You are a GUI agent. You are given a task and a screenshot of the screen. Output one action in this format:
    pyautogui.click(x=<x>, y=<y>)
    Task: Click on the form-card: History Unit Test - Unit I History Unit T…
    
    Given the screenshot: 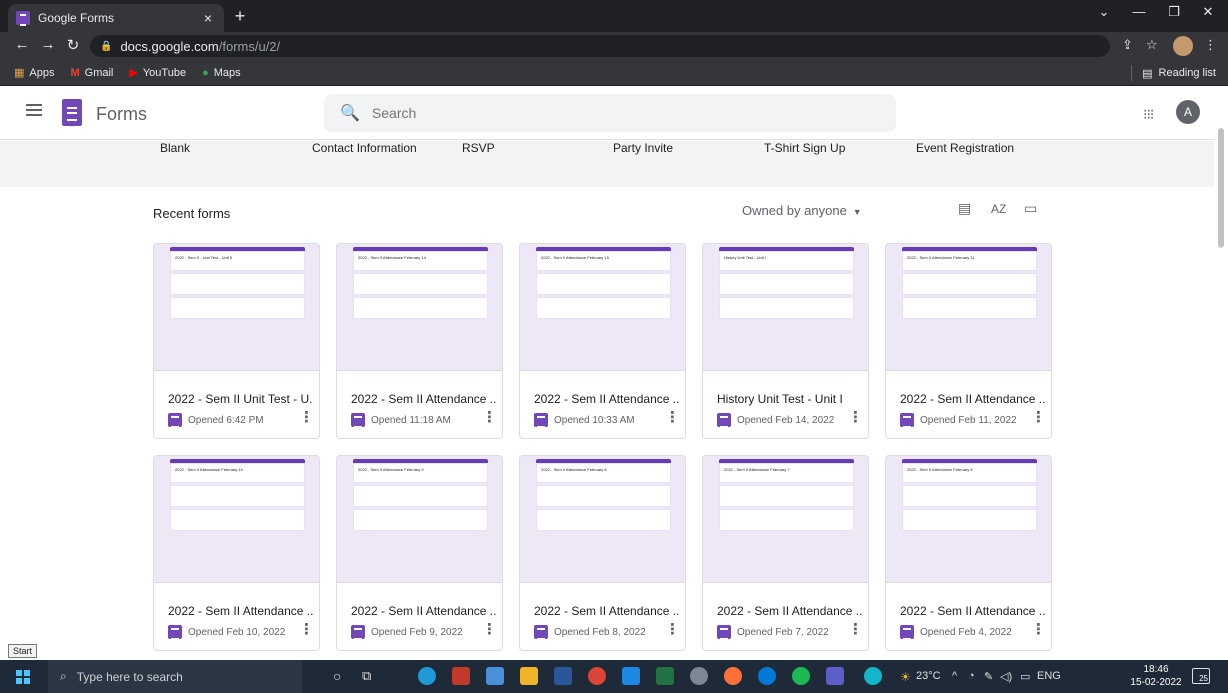 What is the action you would take?
    pyautogui.click(x=785, y=341)
    